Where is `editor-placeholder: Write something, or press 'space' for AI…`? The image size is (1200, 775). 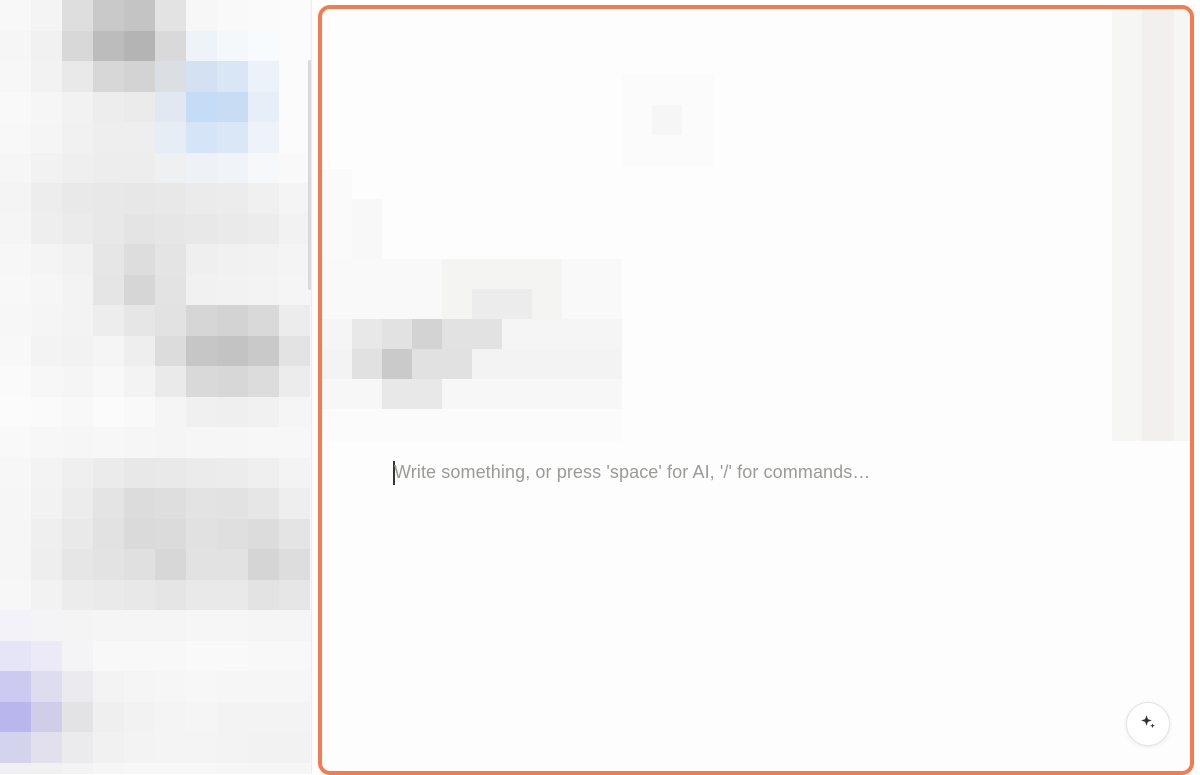
editor-placeholder: Write something, or press 'space' for AI… is located at coordinates (632, 472).